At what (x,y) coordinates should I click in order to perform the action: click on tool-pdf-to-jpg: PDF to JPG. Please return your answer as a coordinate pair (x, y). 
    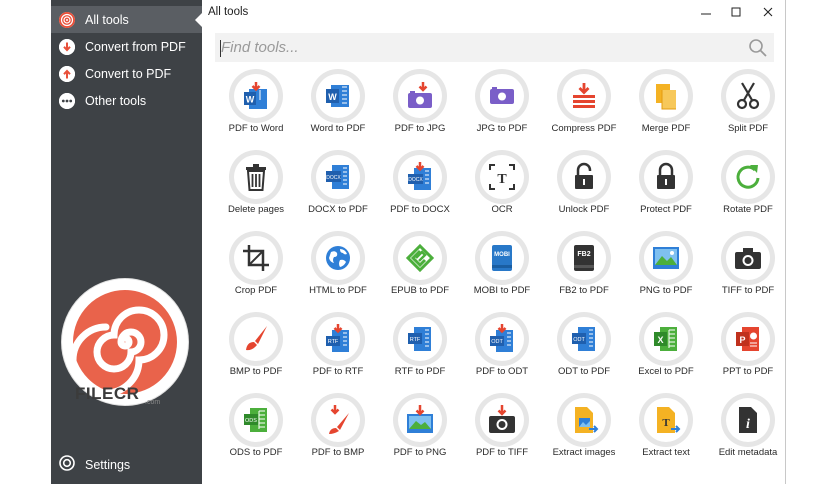
    Looking at the image, I should click on (420, 109).